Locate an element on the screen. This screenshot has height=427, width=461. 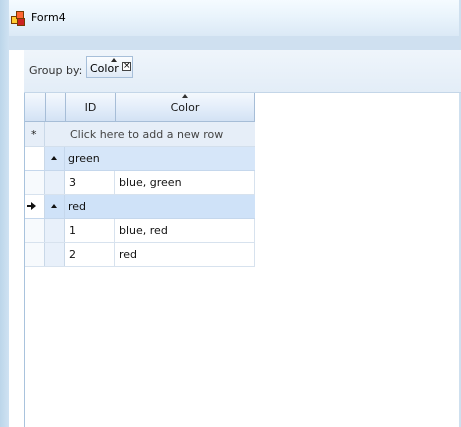
cell-value: 3 is located at coordinates (72, 182).